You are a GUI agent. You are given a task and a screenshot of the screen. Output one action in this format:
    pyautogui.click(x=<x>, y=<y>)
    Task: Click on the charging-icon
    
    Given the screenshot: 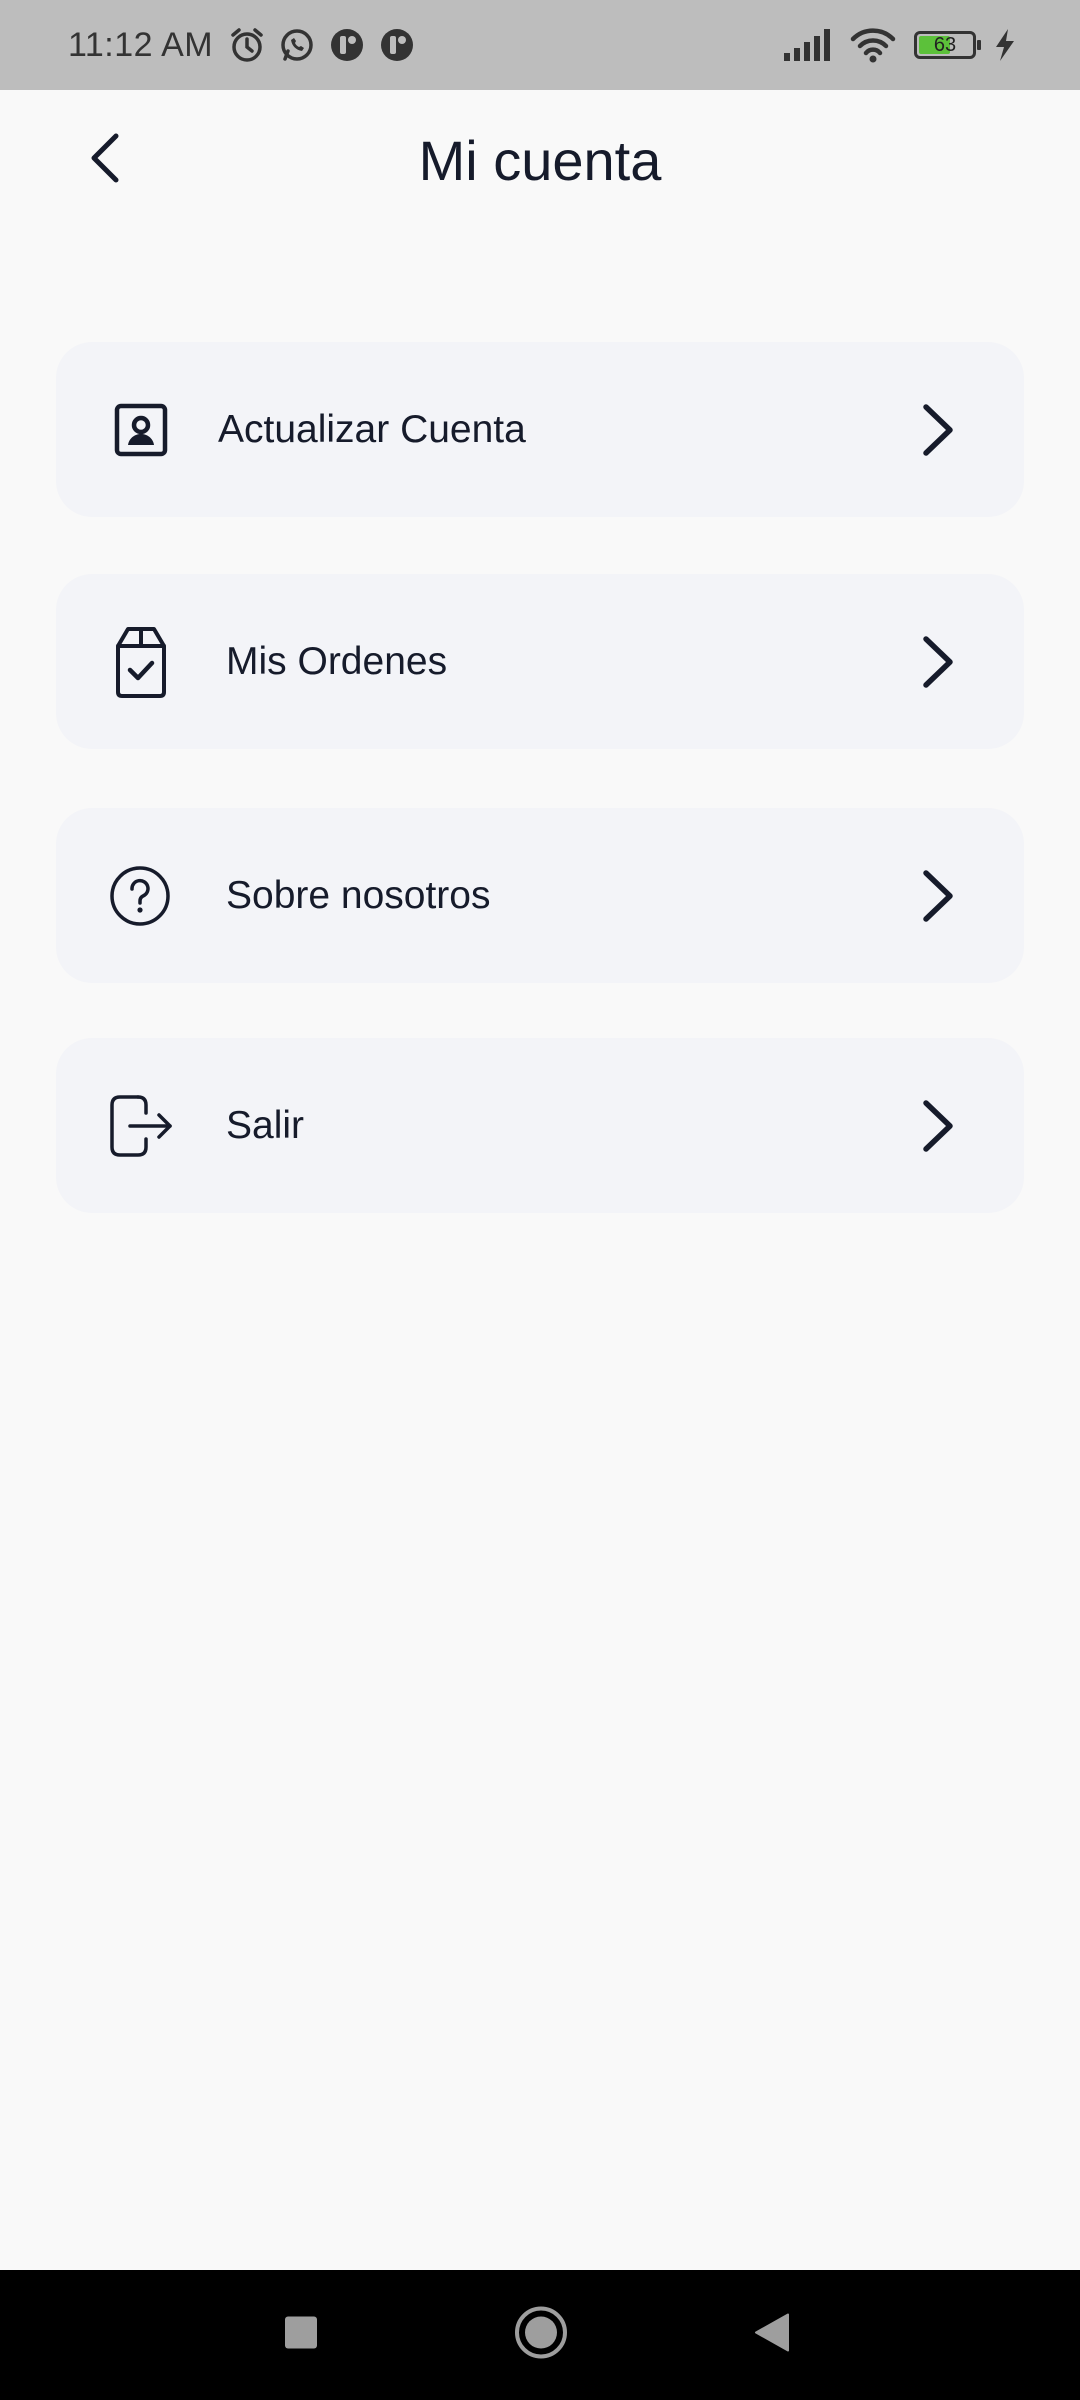 What is the action you would take?
    pyautogui.click(x=1005, y=45)
    